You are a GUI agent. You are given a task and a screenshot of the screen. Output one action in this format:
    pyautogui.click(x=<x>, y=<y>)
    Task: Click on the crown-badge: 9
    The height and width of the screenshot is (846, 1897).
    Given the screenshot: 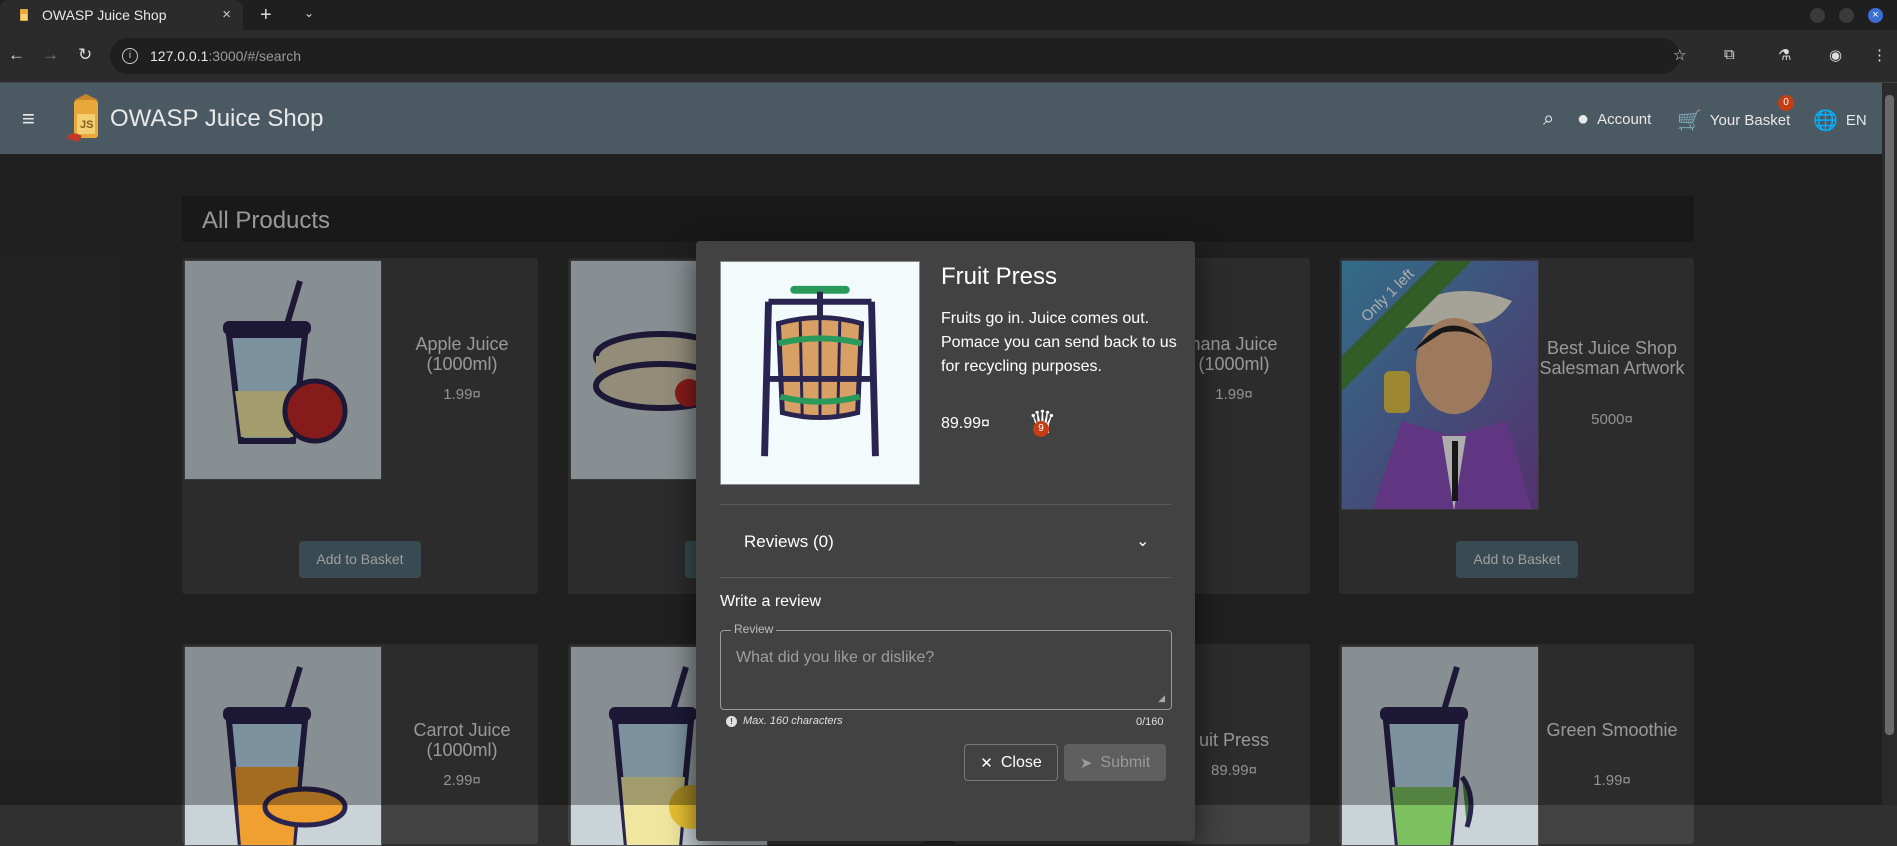 What is the action you would take?
    pyautogui.click(x=1041, y=429)
    